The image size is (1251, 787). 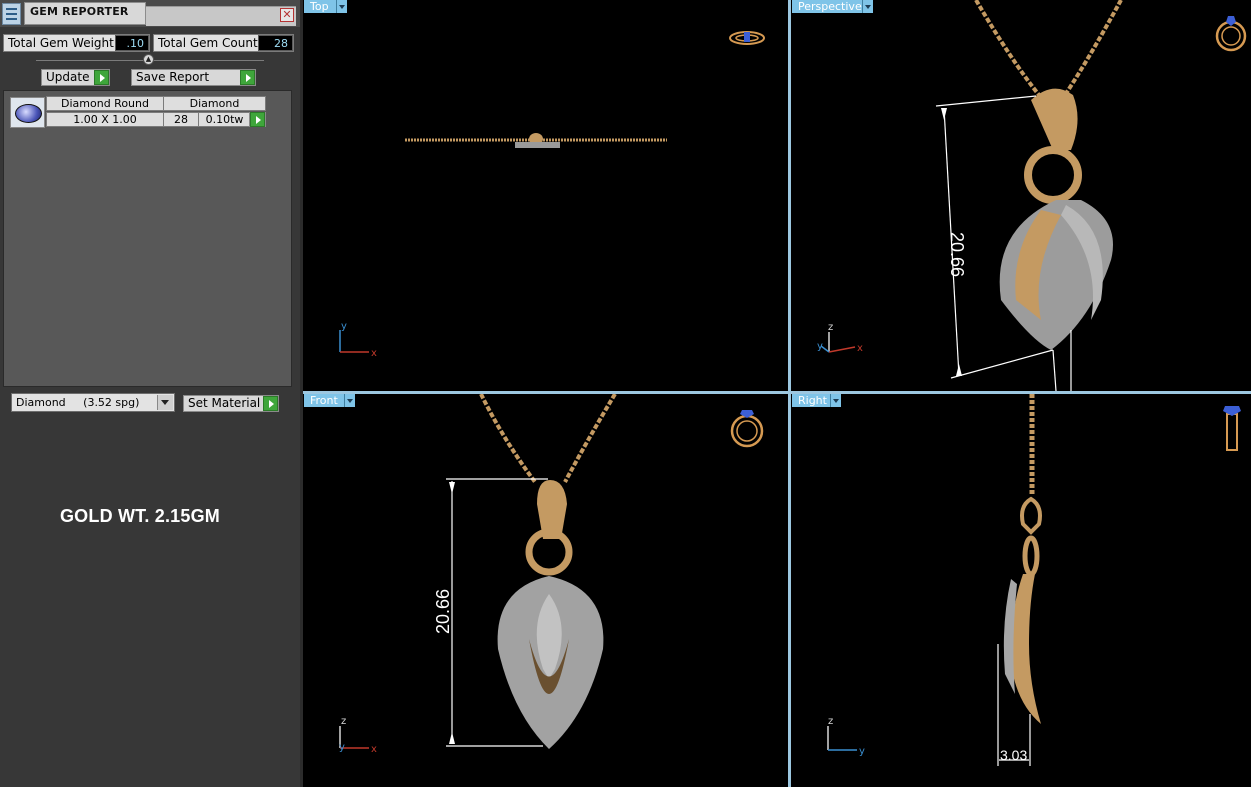 I want to click on right-dimension-value: 3.03, so click(x=1013, y=755).